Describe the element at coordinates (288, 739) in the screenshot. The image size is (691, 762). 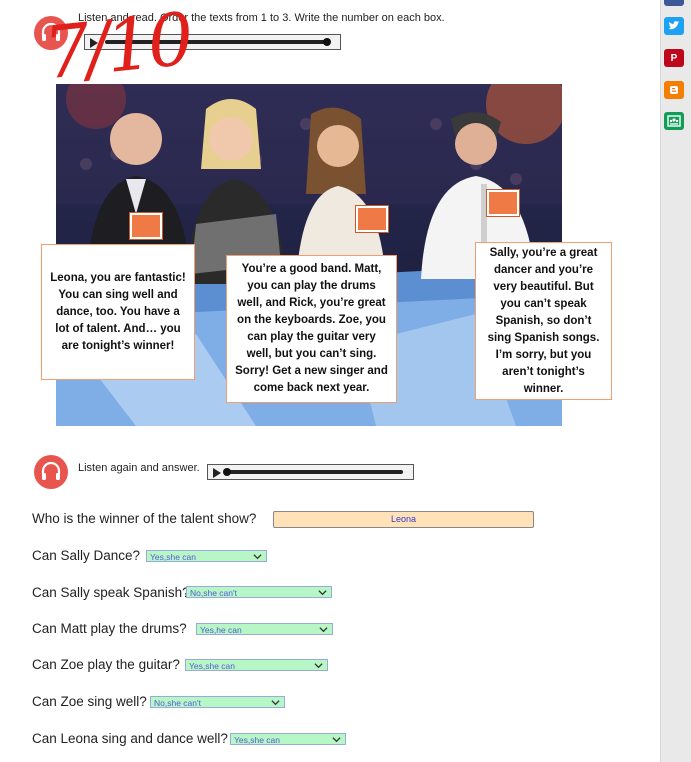
I see `question-7-answer-select: Yes,she can` at that location.